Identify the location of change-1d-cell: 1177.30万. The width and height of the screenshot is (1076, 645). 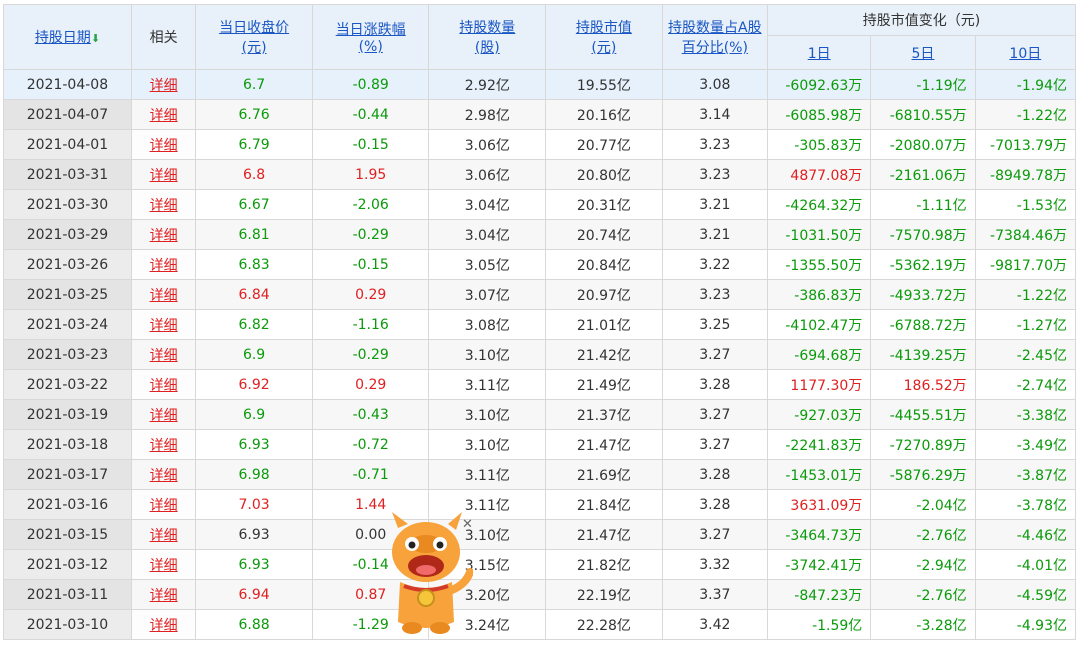
(819, 384).